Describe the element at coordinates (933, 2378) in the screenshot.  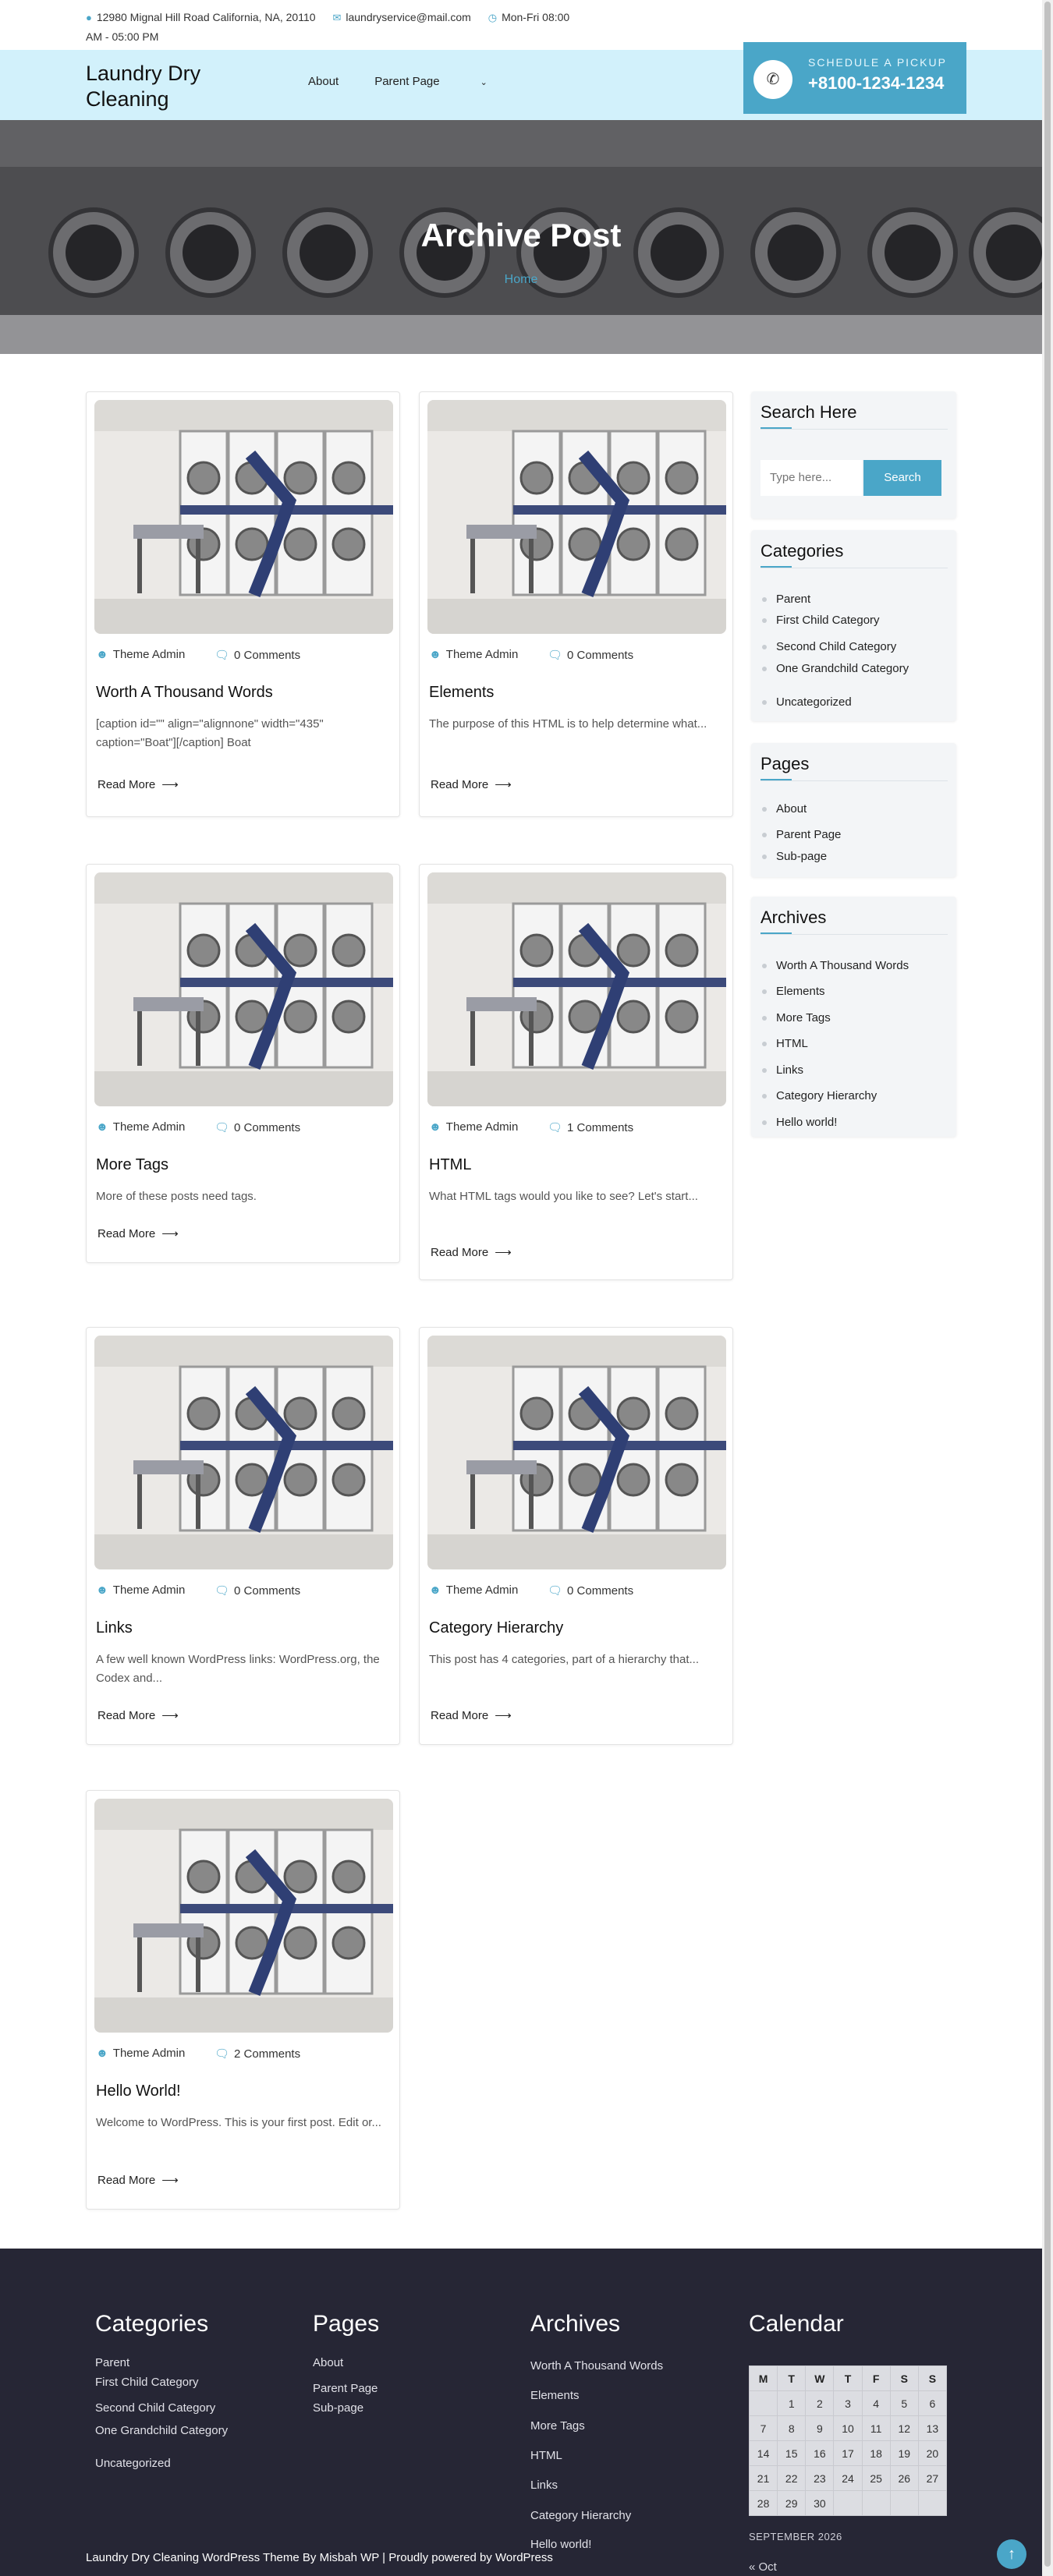
I see `calendar-day-header: S` at that location.